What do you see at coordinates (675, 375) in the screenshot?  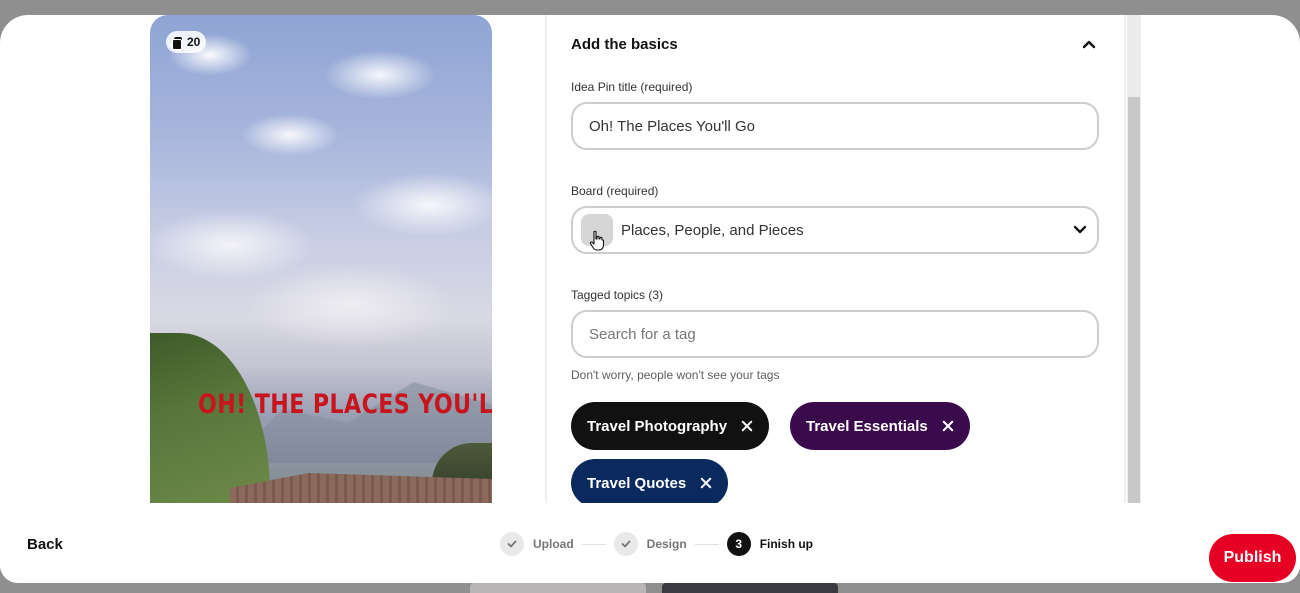 I see `tags-helper-text: Don't worry, people won't see your tags` at bounding box center [675, 375].